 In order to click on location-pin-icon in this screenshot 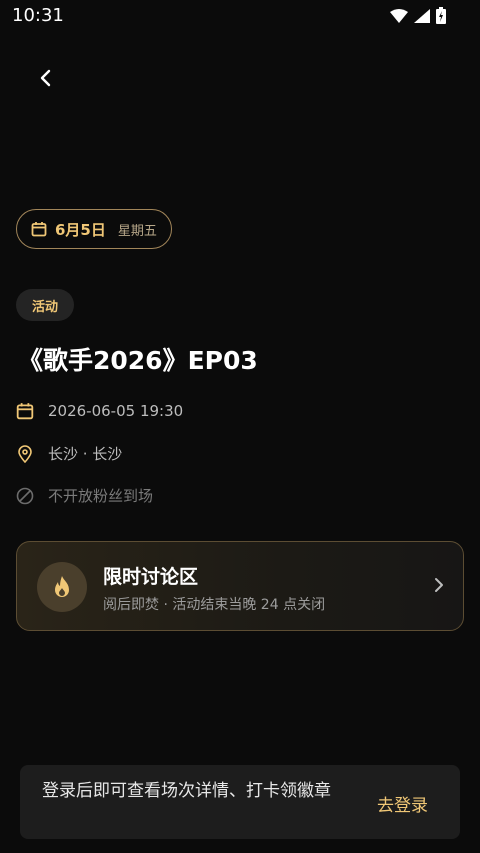, I will do `click(25, 453)`.